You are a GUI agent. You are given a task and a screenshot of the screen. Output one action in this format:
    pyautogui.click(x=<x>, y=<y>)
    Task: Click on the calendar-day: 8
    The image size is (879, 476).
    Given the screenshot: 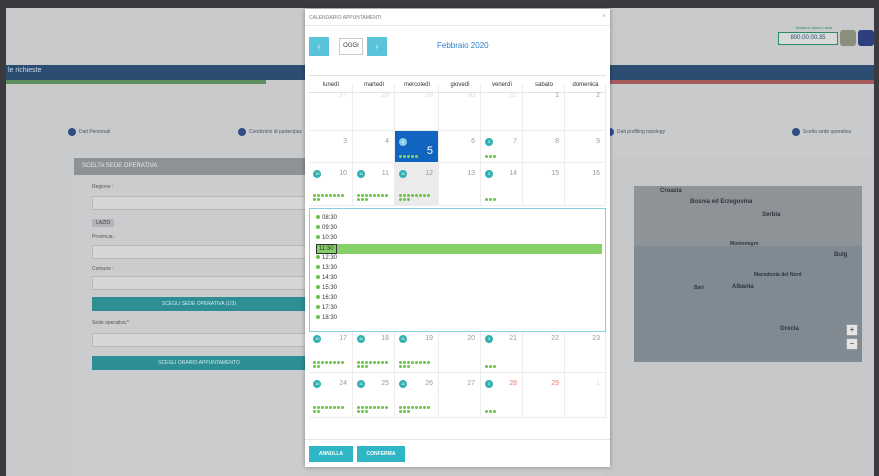 What is the action you would take?
    pyautogui.click(x=544, y=147)
    